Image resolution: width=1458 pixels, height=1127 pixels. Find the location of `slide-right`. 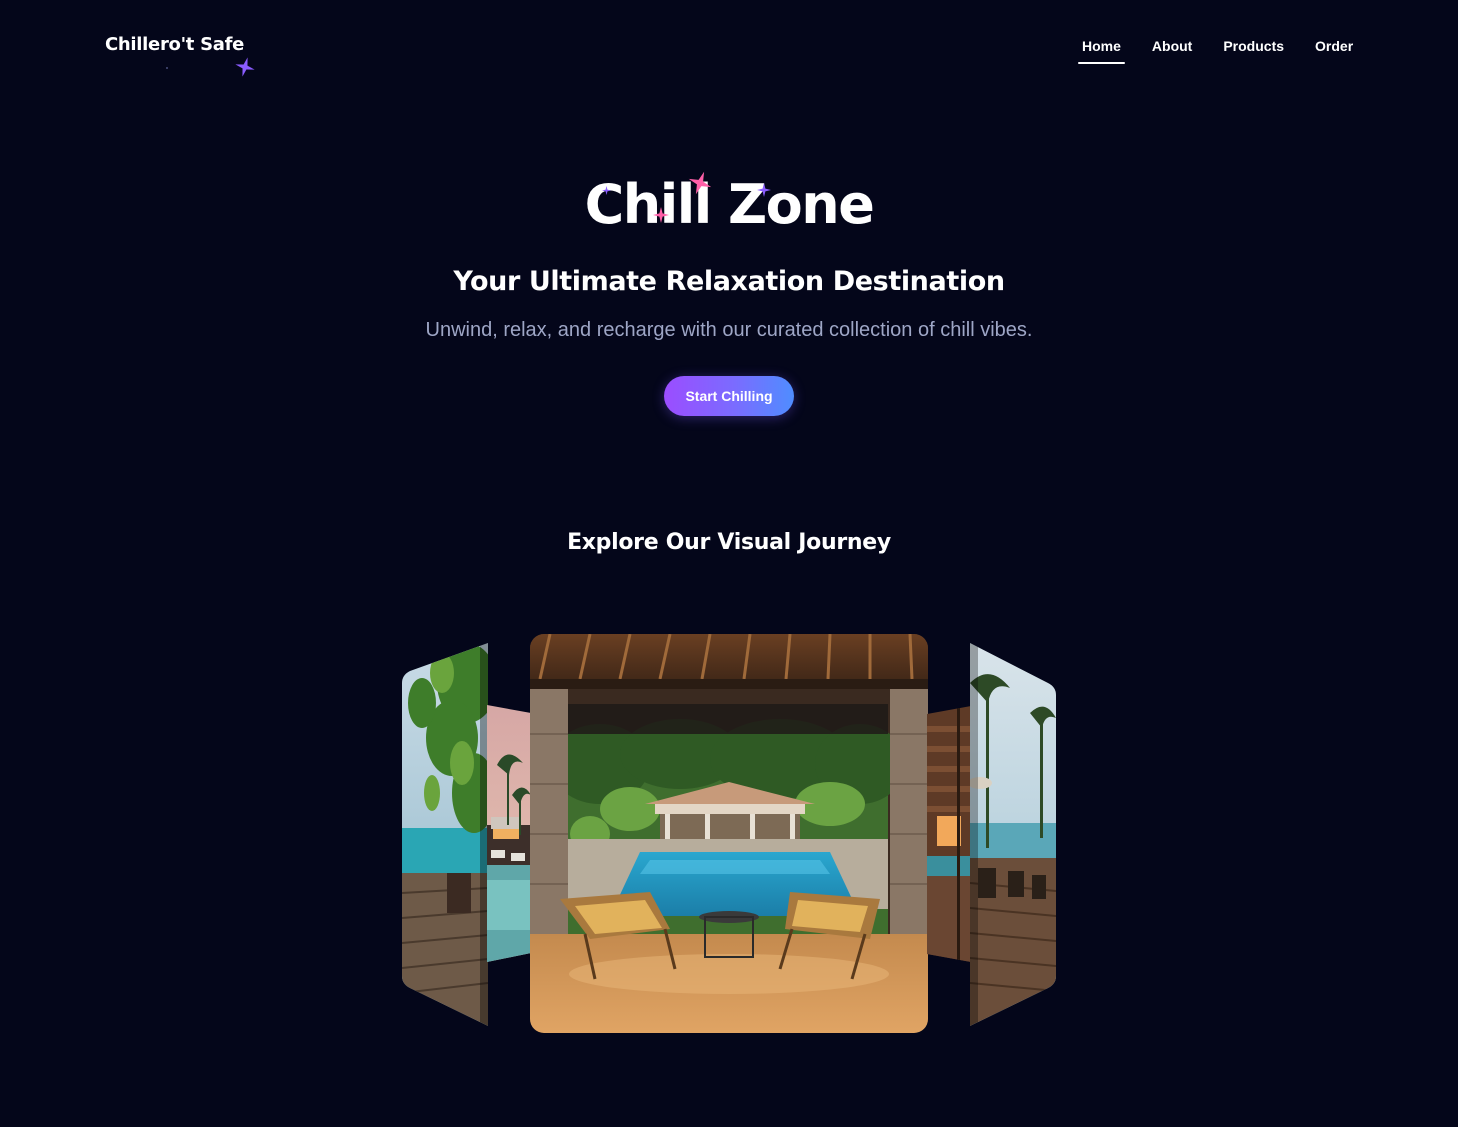

slide-right is located at coordinates (949, 834).